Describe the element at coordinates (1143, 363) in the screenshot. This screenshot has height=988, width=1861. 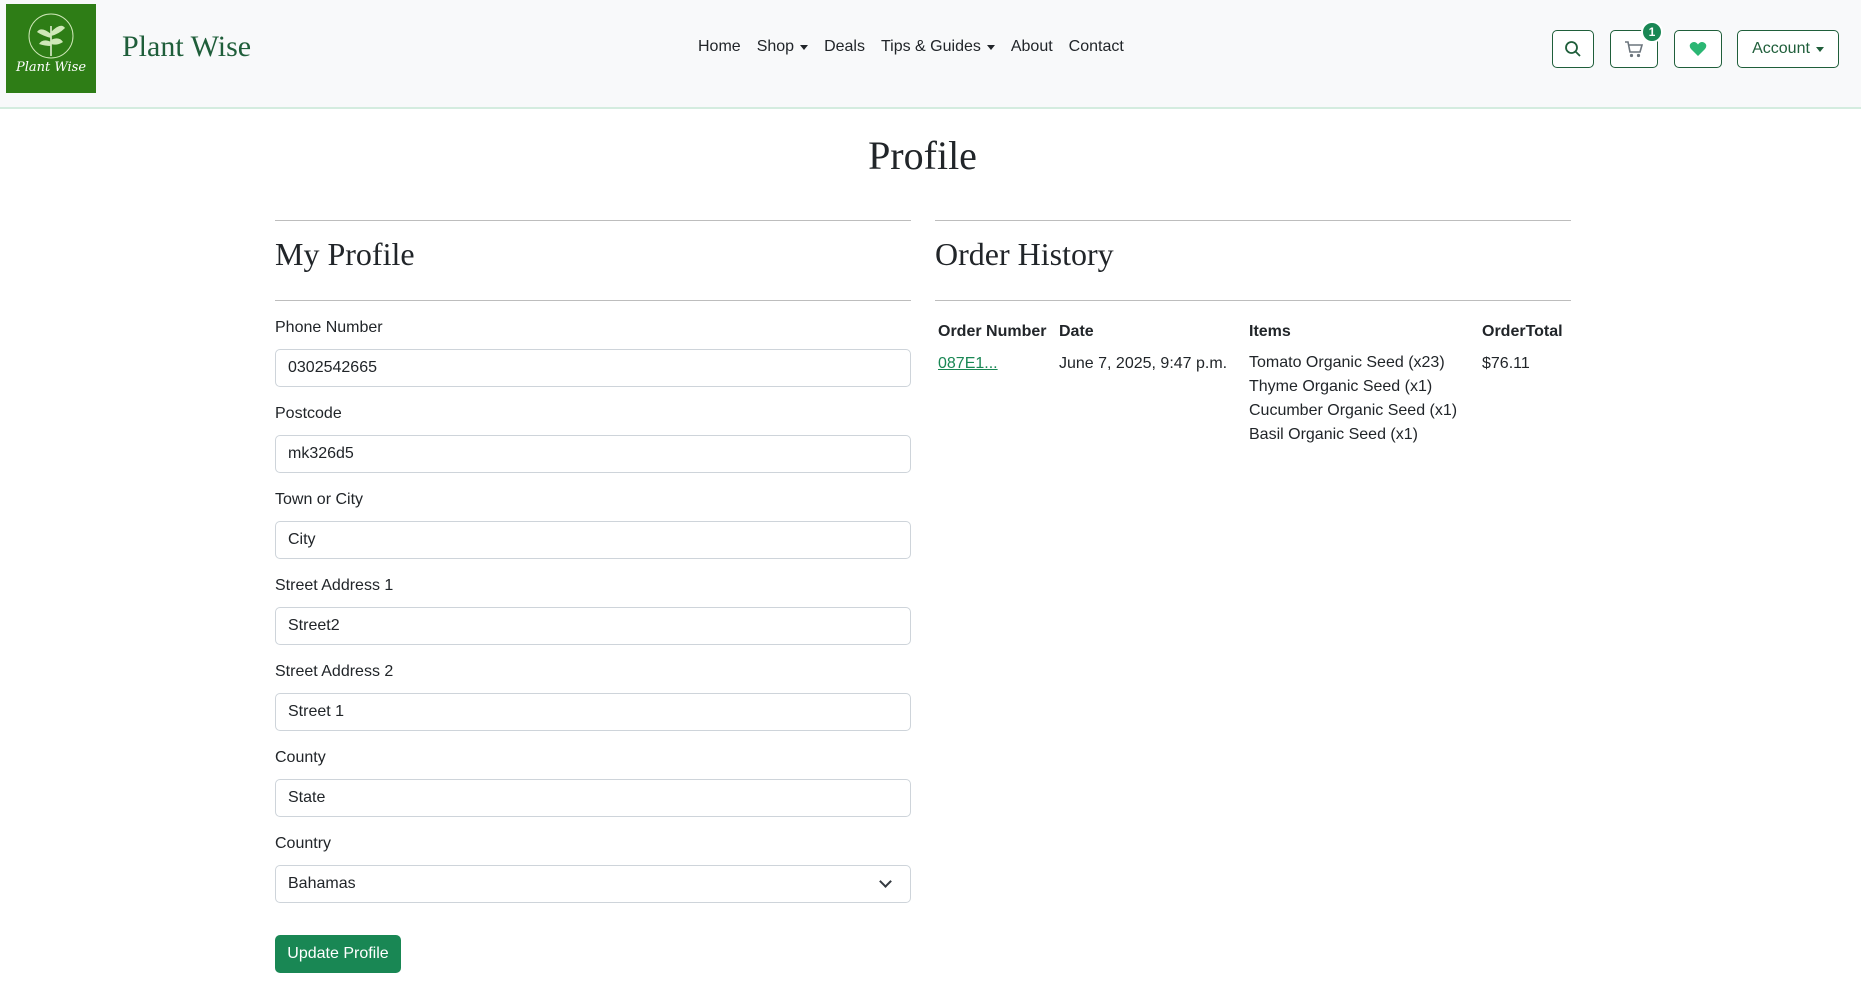
I see `order-date: June 7, 2025, 9:47 p.m.` at that location.